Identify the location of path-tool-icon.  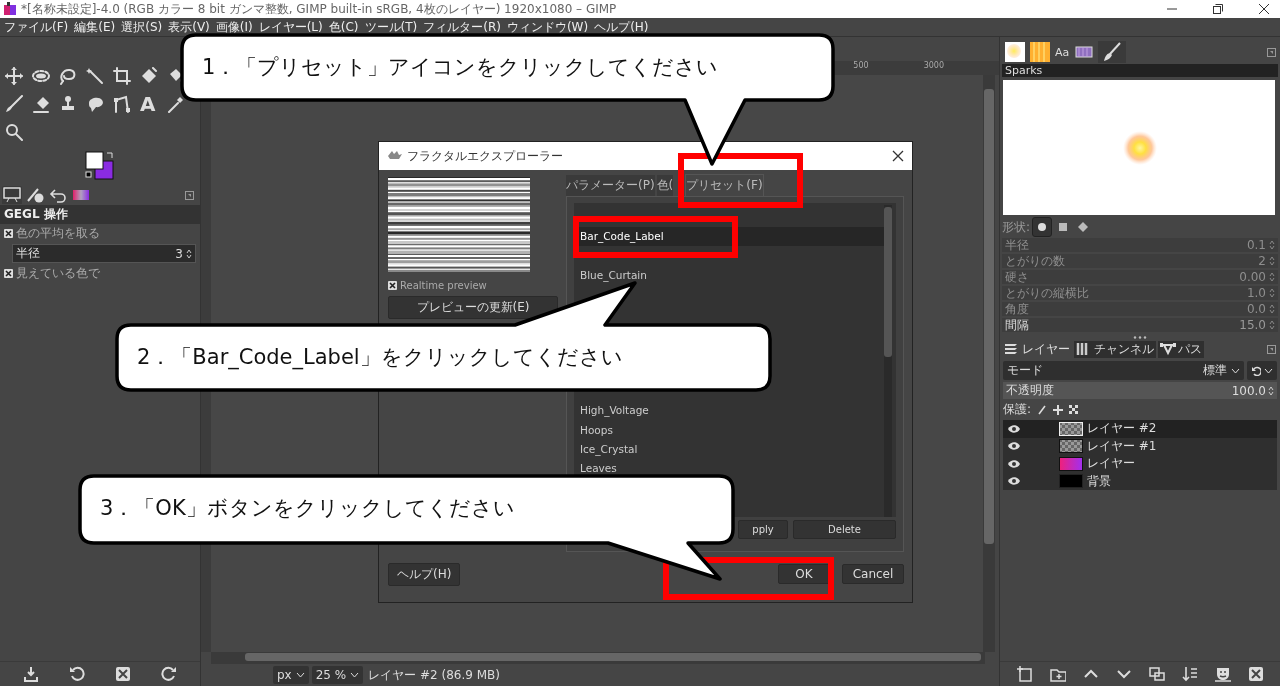
(122, 104).